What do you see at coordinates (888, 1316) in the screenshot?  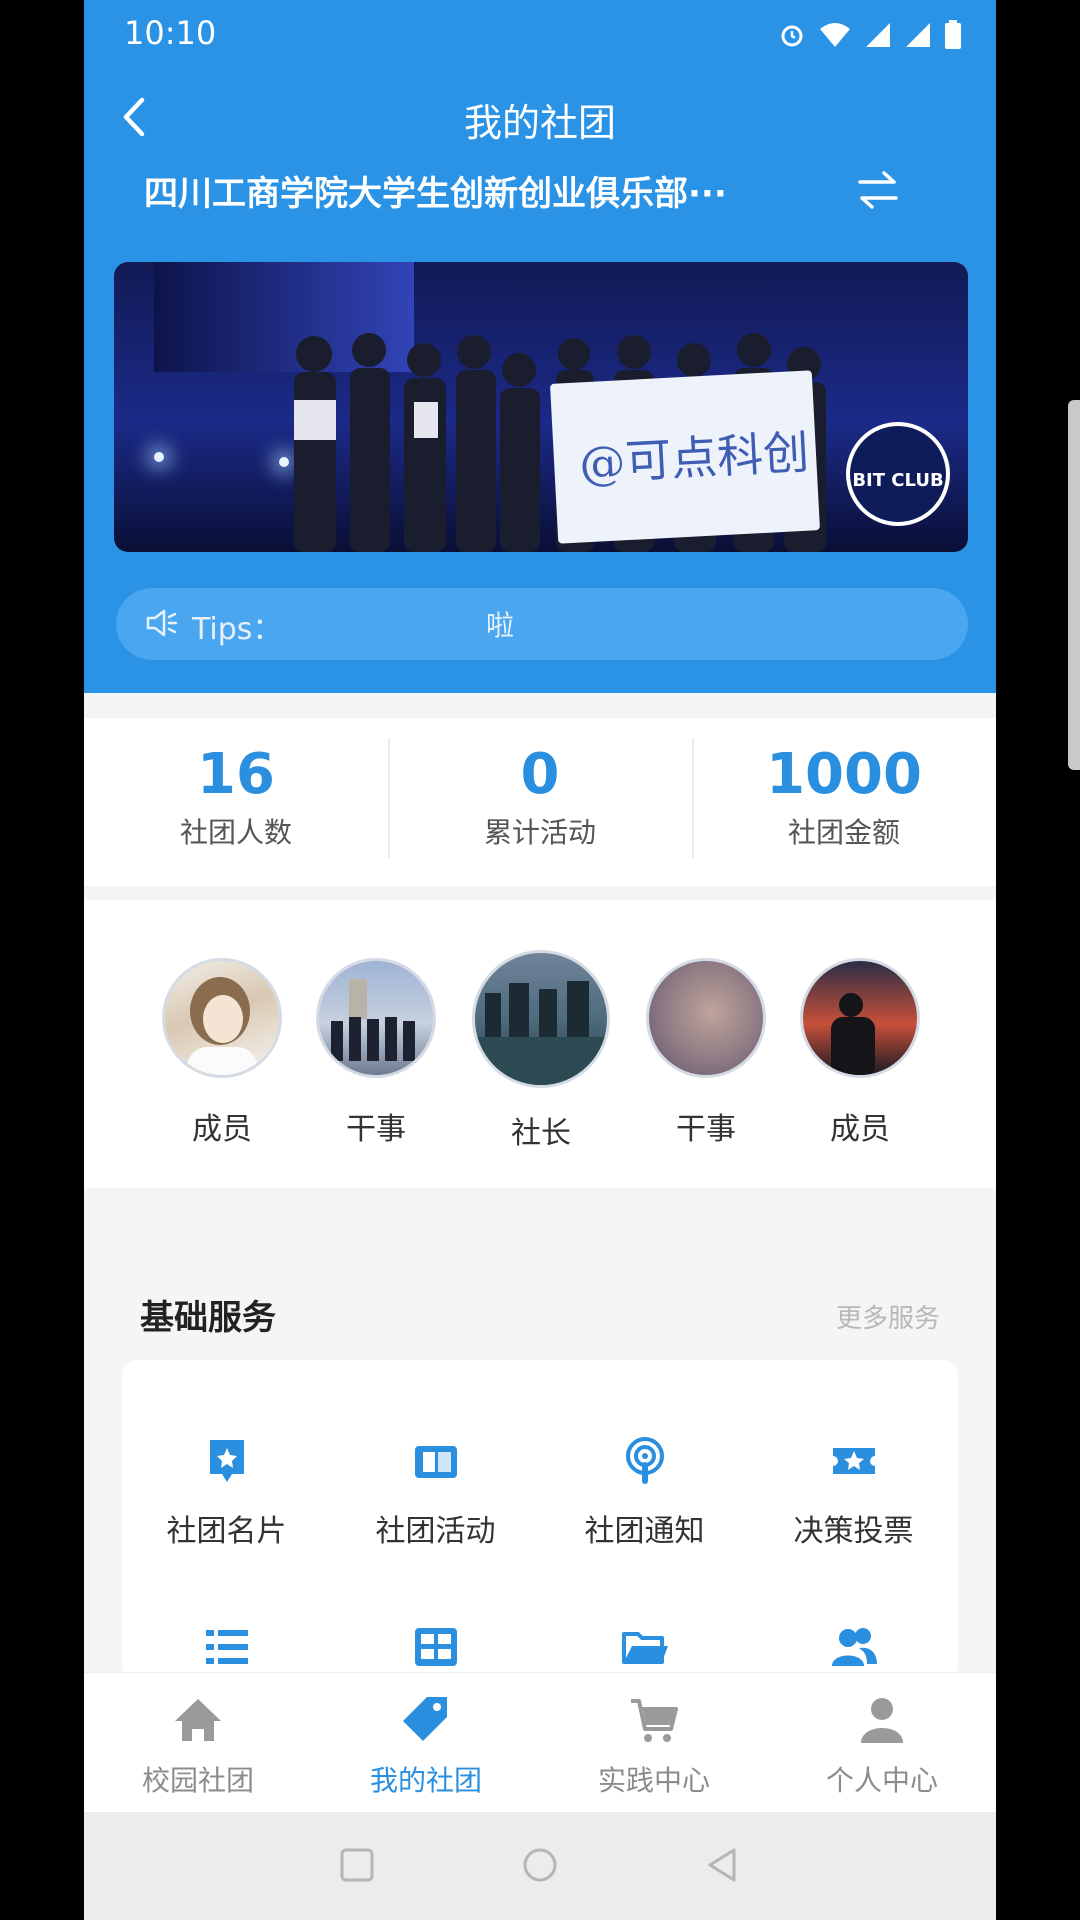 I see `more-services-link: 更多服务` at bounding box center [888, 1316].